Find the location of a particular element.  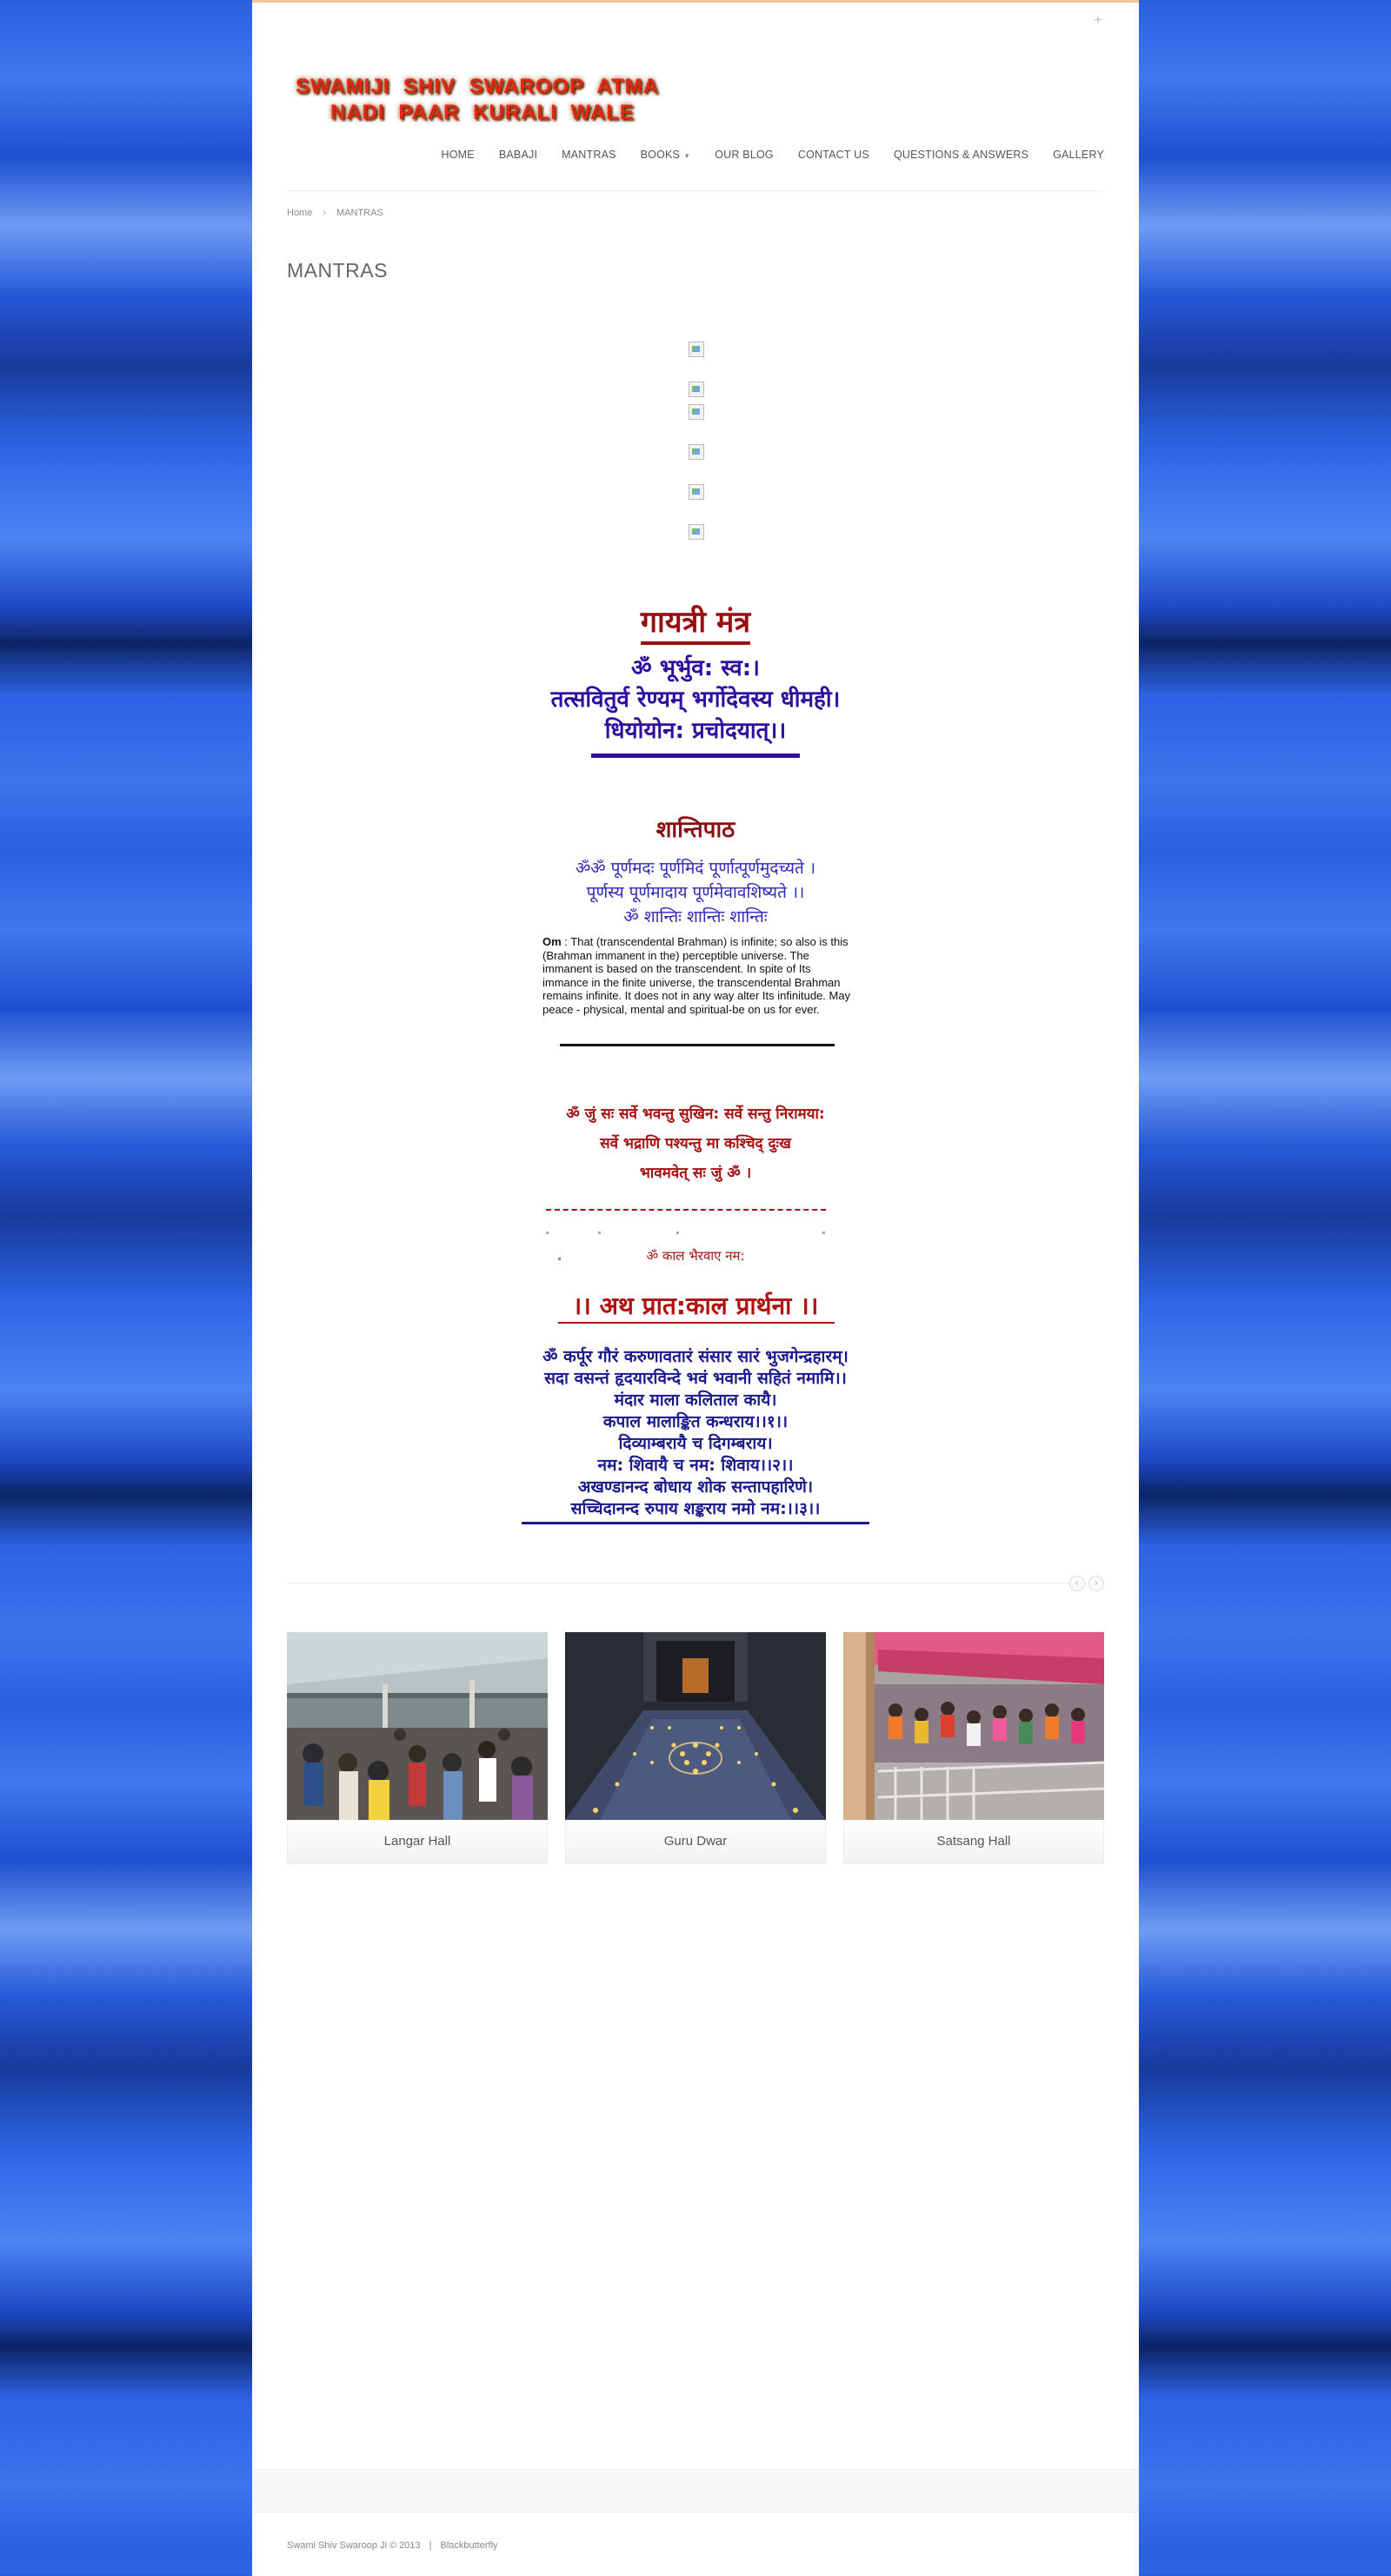

nav-home: HOME is located at coordinates (458, 155).